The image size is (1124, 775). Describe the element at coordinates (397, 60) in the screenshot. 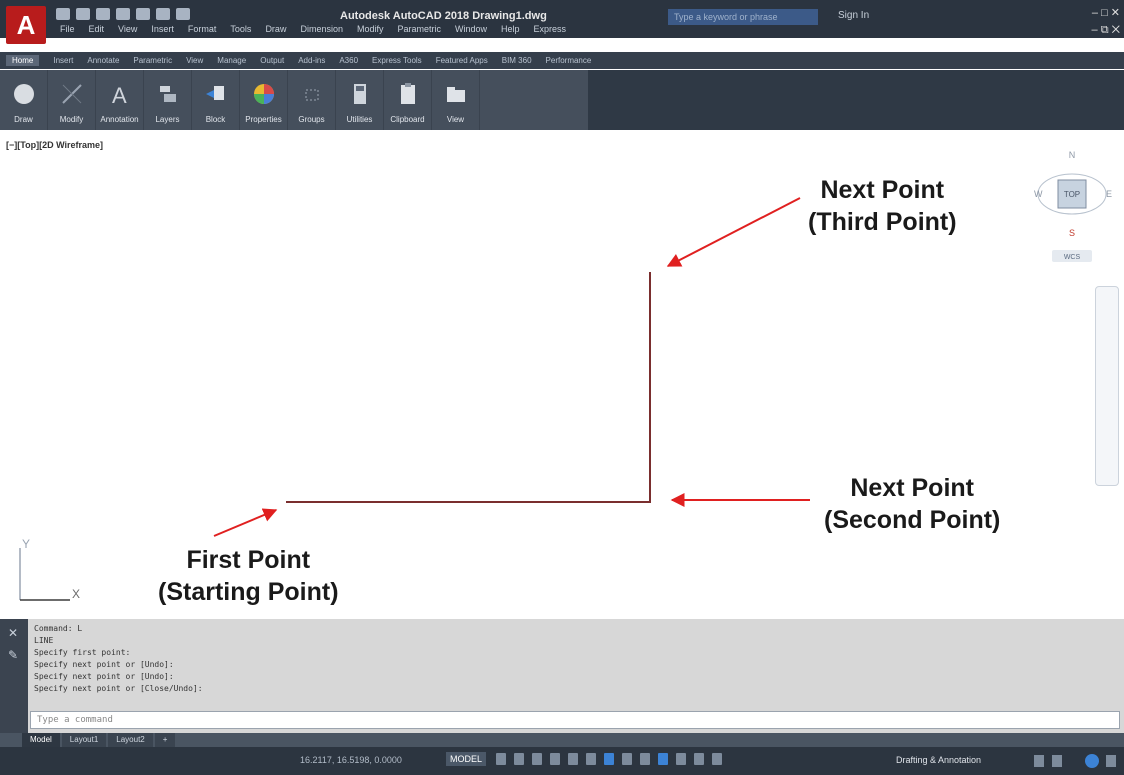

I see `tab-express-tools: Express Tools` at that location.